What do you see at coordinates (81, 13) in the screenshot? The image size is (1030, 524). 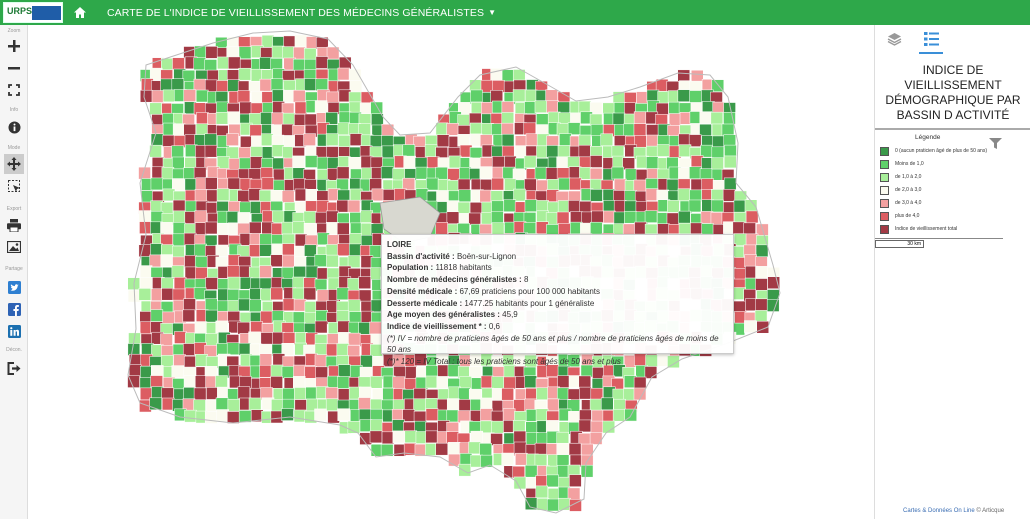 I see `home-icon` at bounding box center [81, 13].